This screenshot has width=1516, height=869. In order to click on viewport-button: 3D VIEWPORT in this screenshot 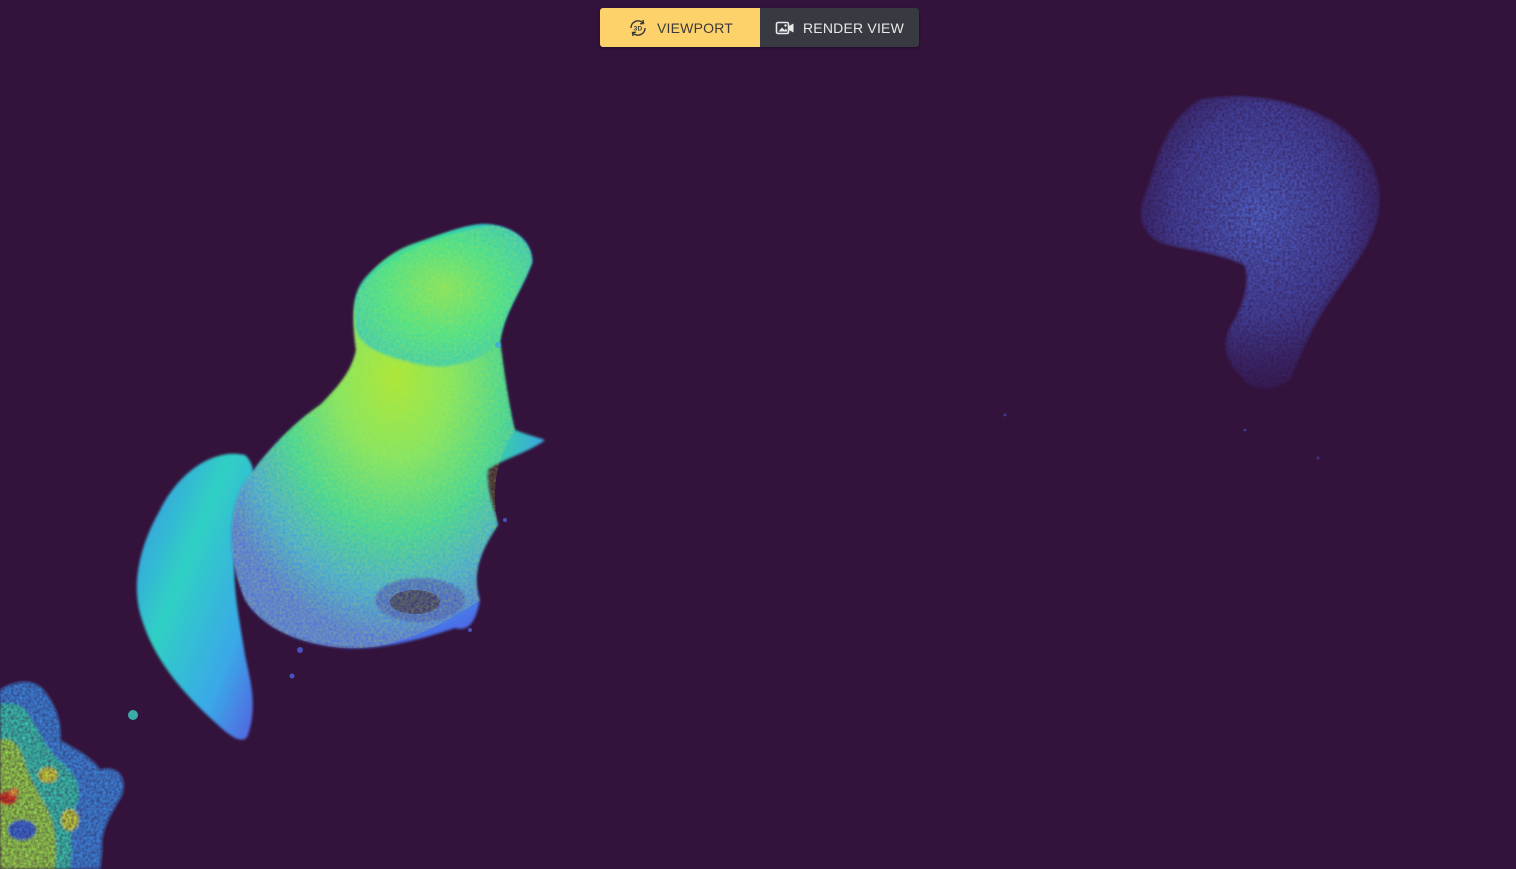, I will do `click(680, 27)`.